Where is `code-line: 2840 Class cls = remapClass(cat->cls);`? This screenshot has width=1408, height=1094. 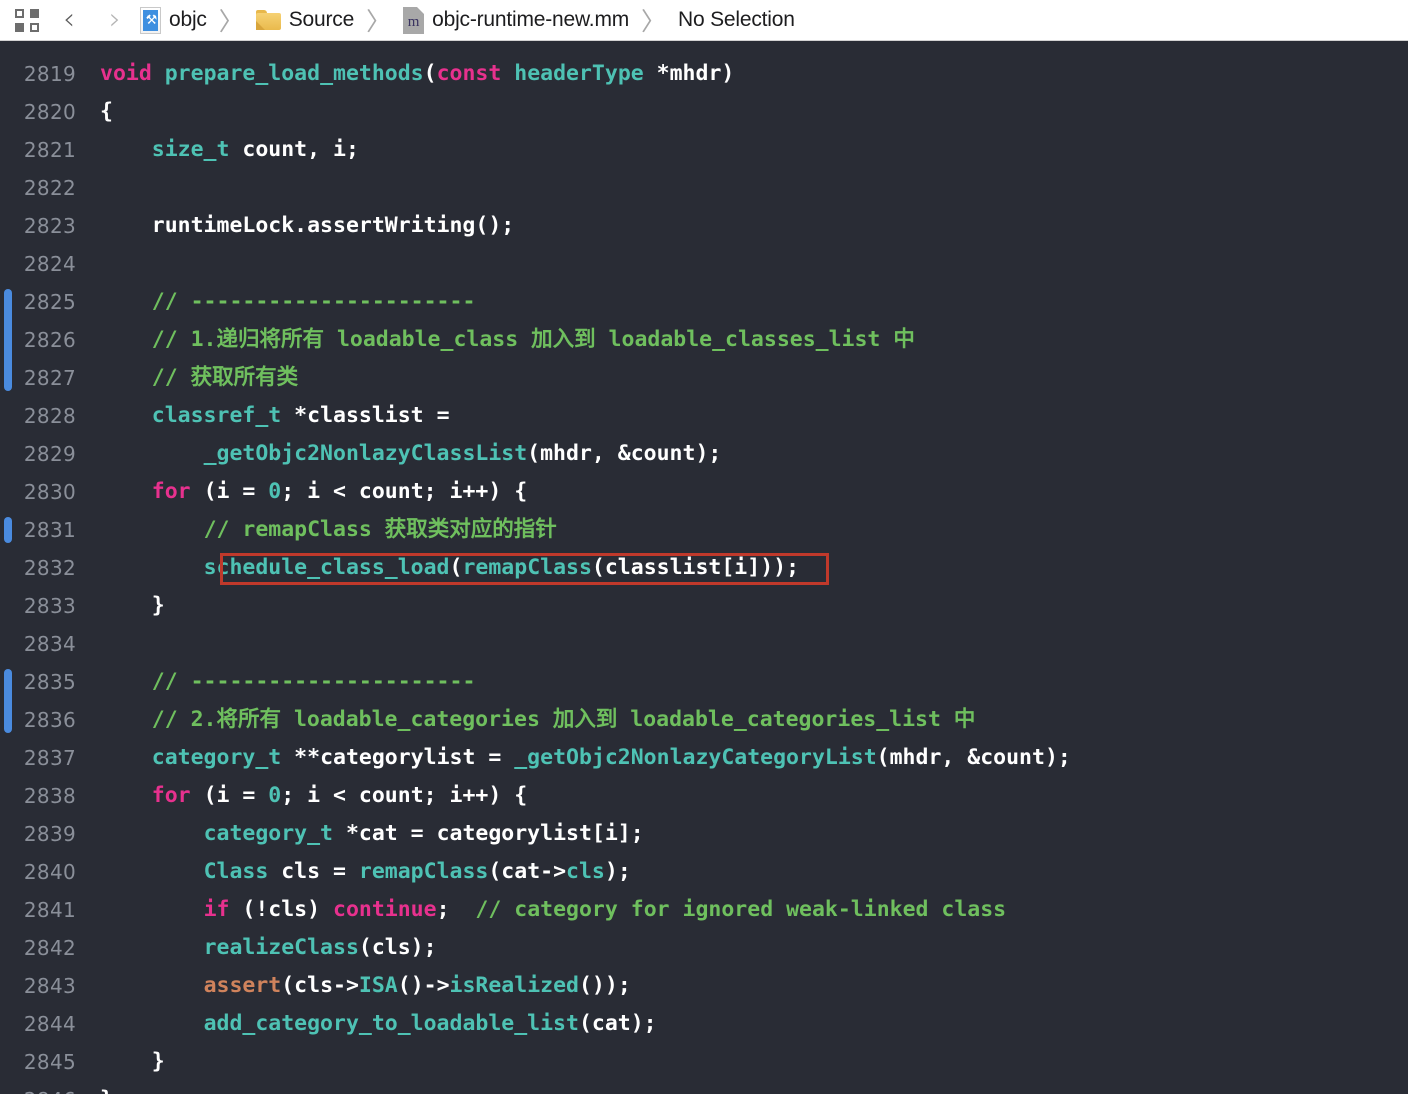
code-line: 2840 Class cls = remapClass(cat->cls); is located at coordinates (704, 872).